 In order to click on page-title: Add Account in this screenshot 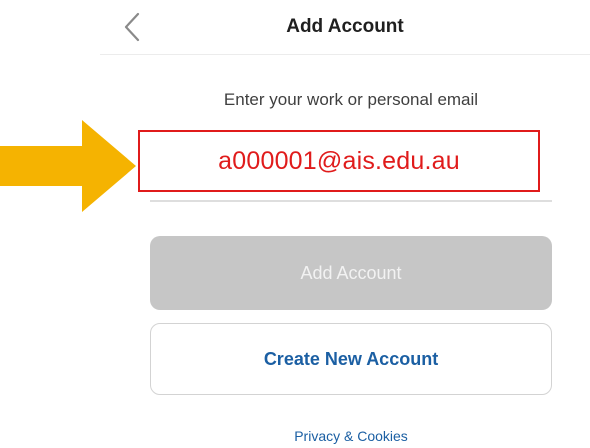, I will do `click(345, 26)`.